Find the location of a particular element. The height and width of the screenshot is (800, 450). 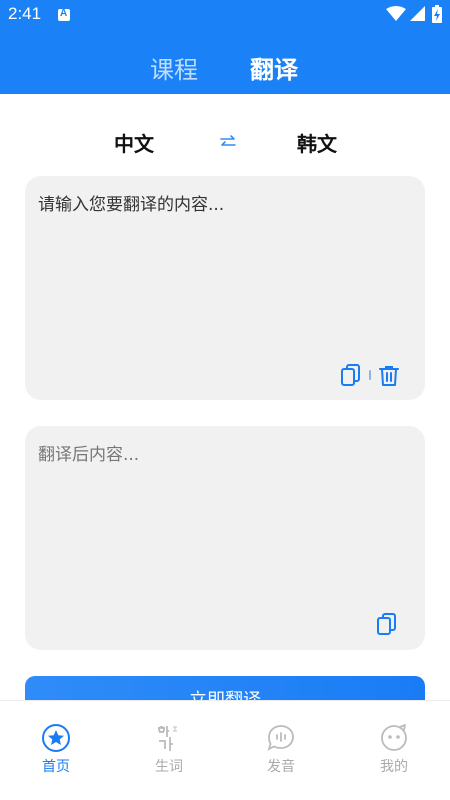

notification-a-icon is located at coordinates (64, 14).